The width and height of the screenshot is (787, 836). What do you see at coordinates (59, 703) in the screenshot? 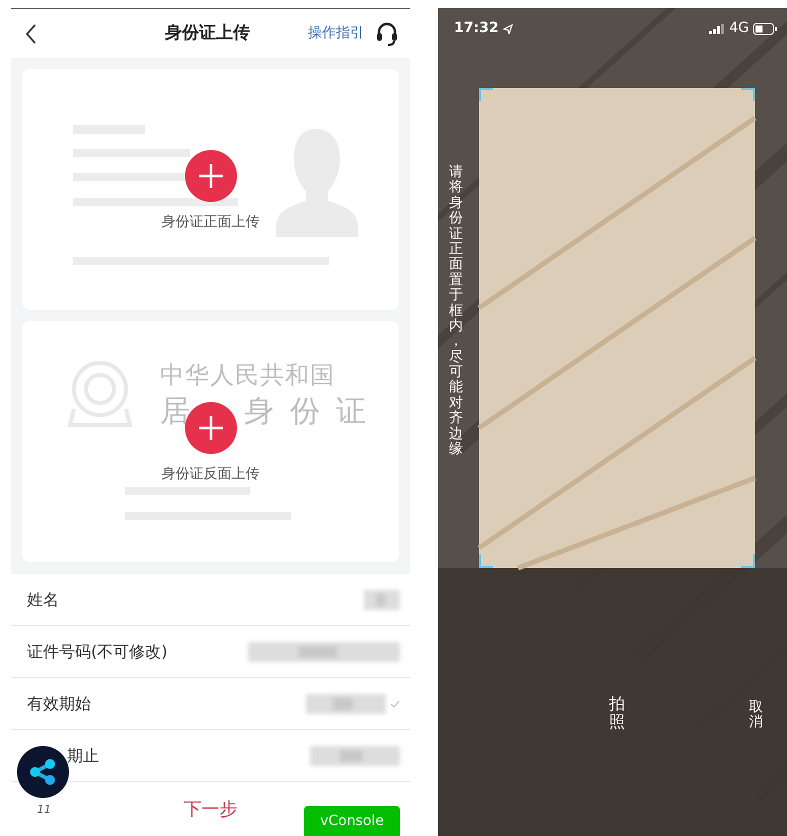
I see `field-label: 有效期始` at bounding box center [59, 703].